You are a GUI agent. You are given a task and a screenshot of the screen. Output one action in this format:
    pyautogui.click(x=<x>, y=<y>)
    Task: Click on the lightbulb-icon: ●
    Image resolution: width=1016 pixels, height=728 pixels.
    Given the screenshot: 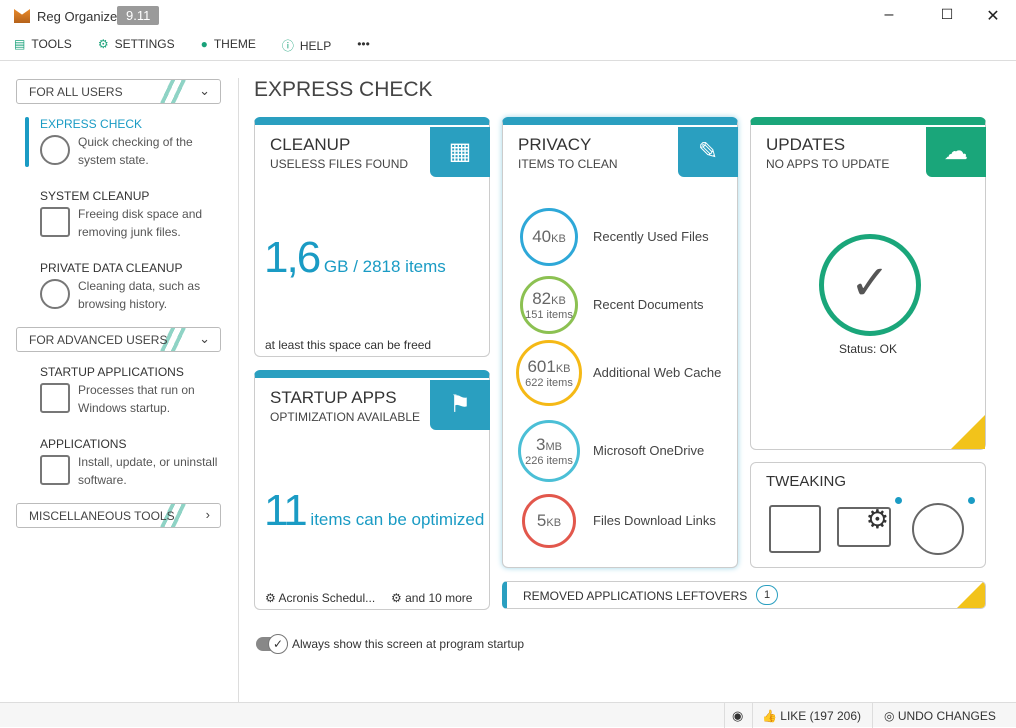 What is the action you would take?
    pyautogui.click(x=204, y=44)
    